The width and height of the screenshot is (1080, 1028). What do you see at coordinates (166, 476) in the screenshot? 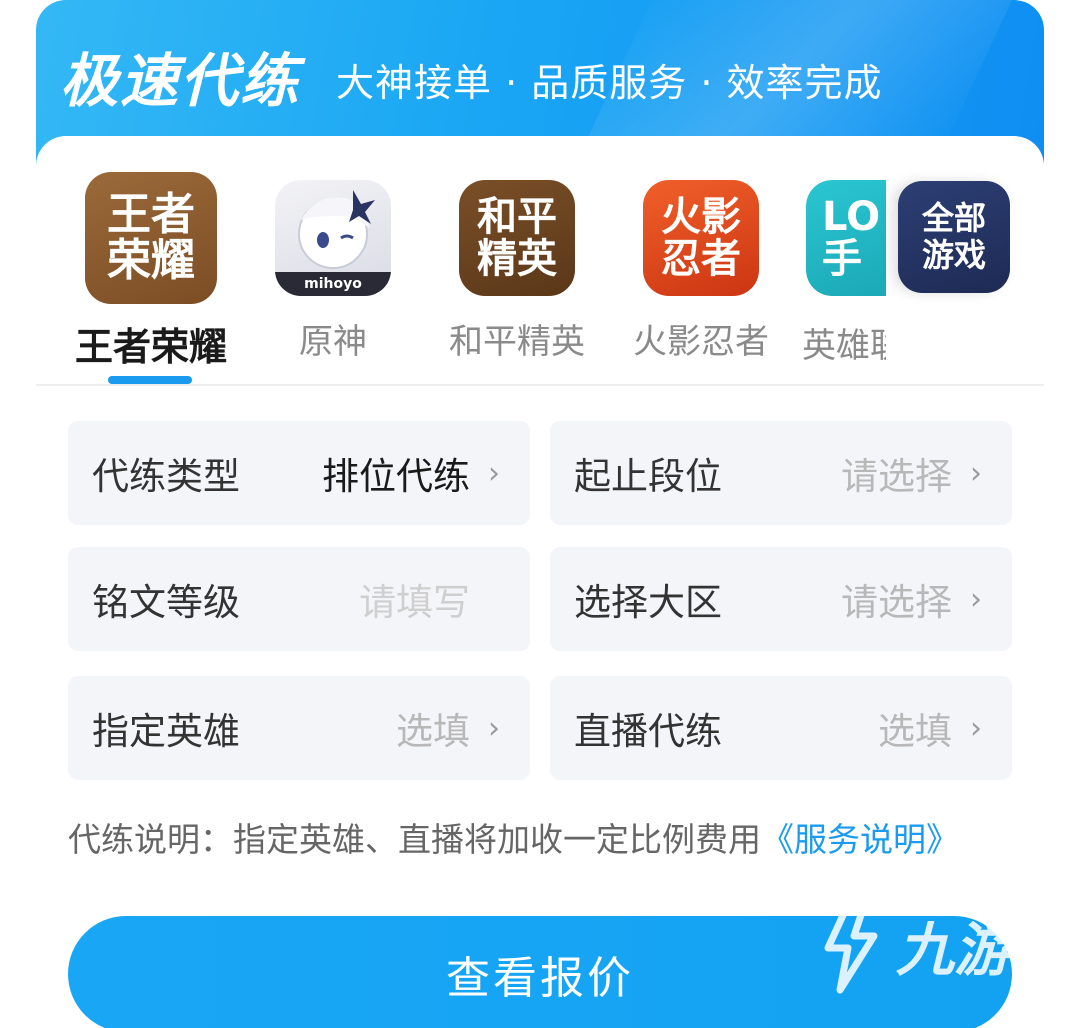
I see `field-label: 代练类型` at bounding box center [166, 476].